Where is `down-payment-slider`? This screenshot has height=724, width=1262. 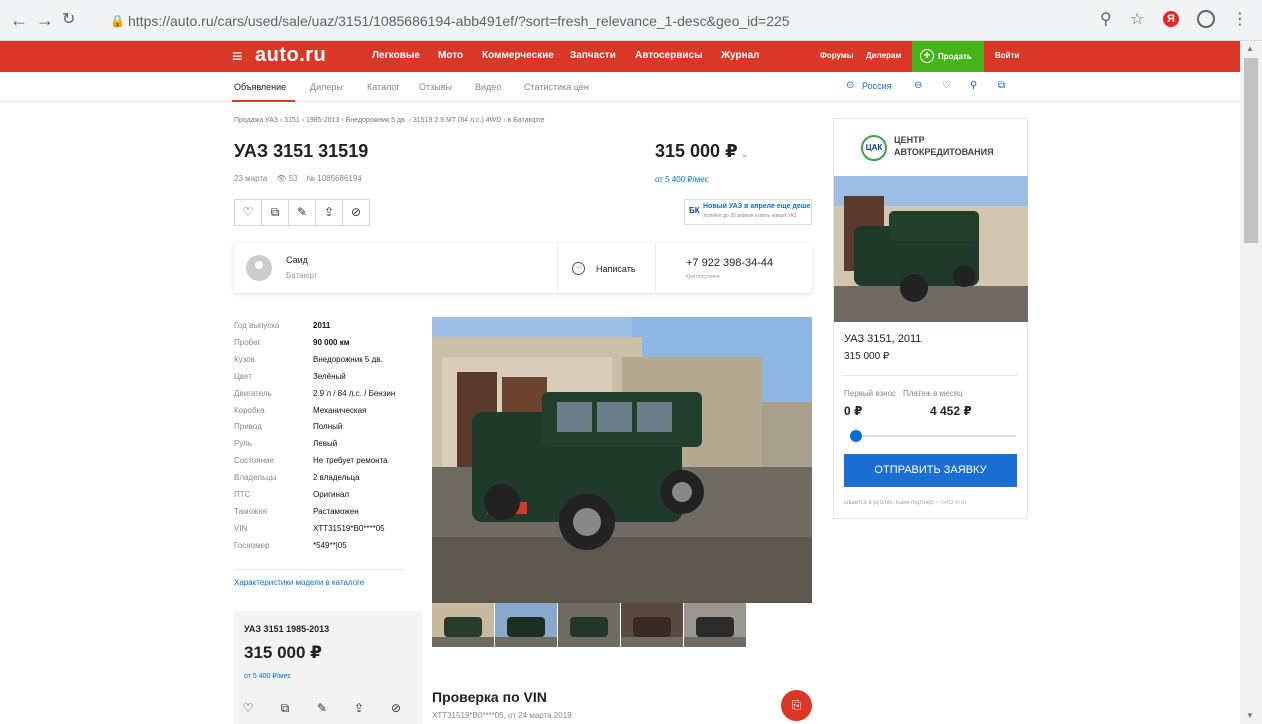 down-payment-slider is located at coordinates (933, 436).